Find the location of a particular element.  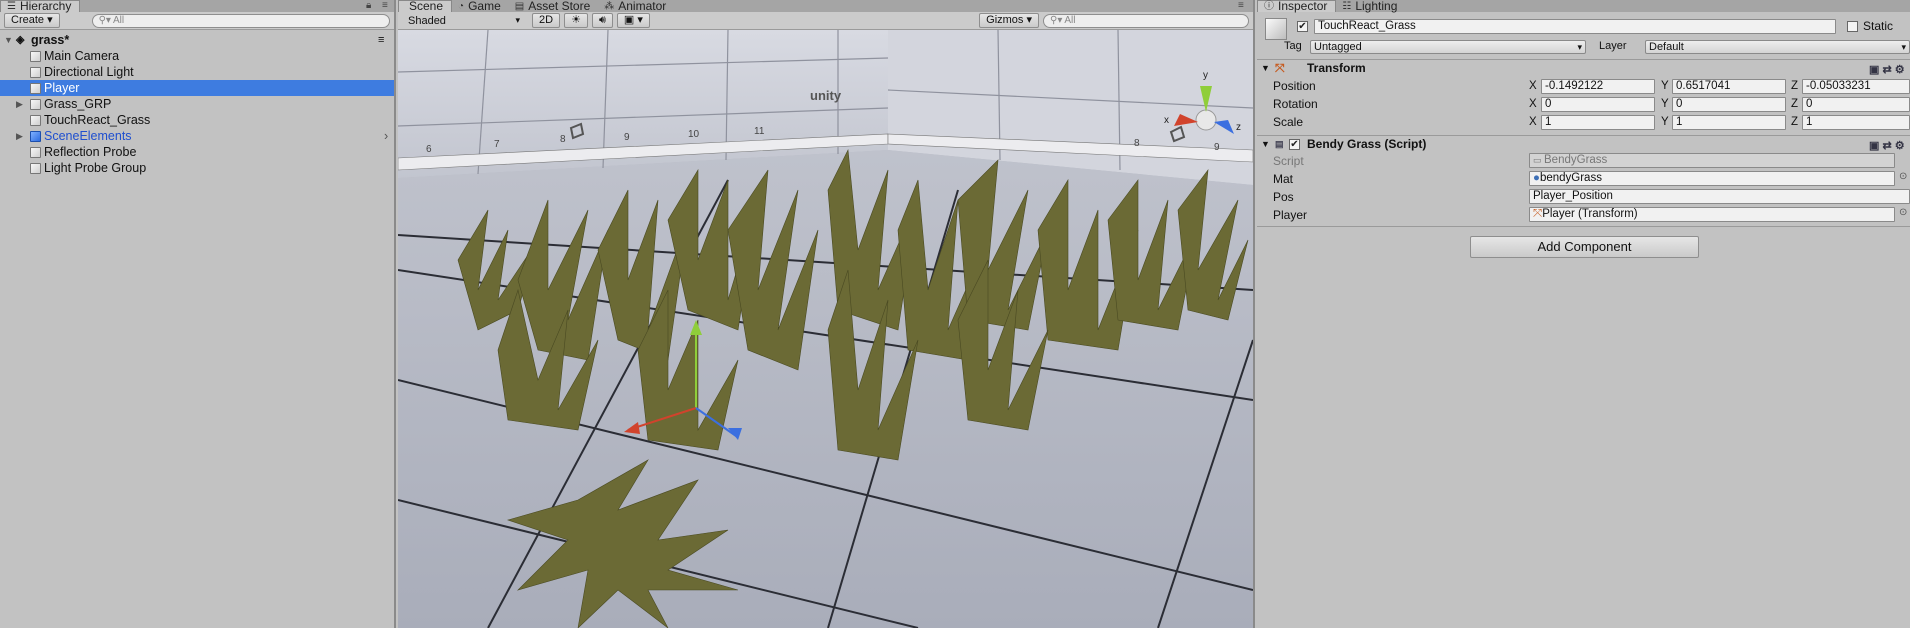

scene-tabbar: Scene ◔ Game ▤ Asset Store ⁂ Animator ≡ is located at coordinates (825, 6).